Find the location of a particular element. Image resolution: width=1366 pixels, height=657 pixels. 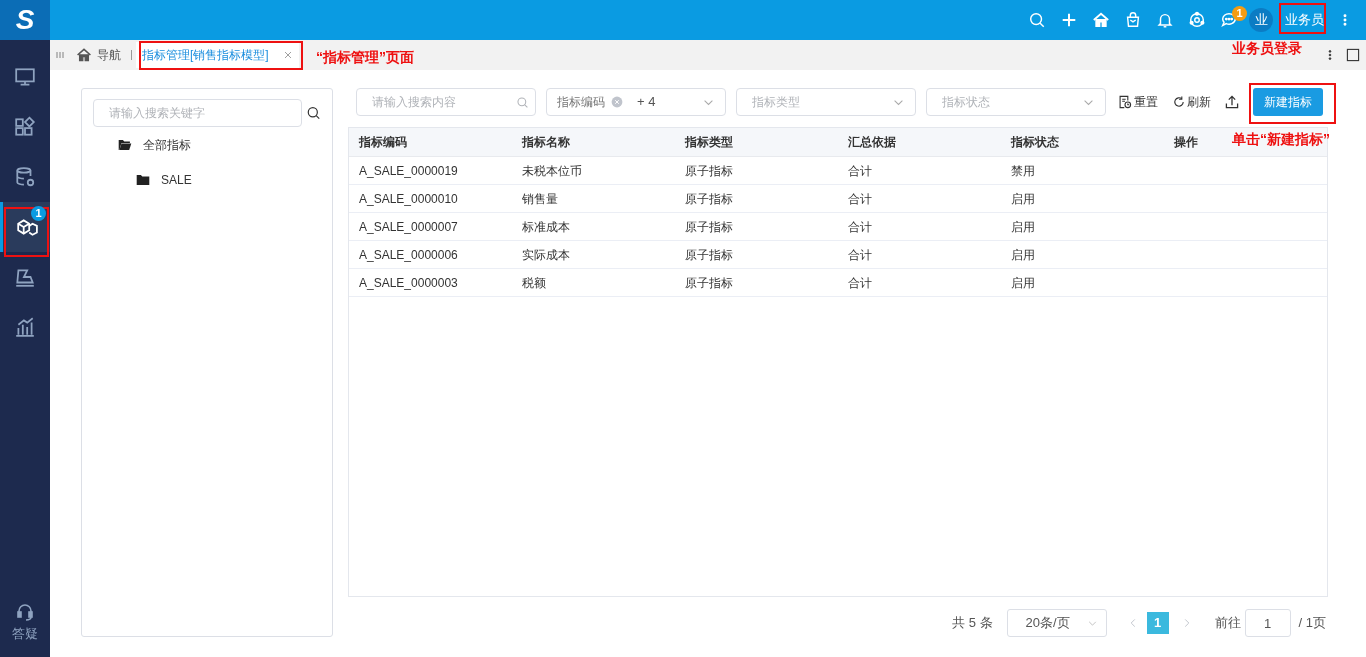

column-header: 指标状态 is located at coordinates (1035, 142).